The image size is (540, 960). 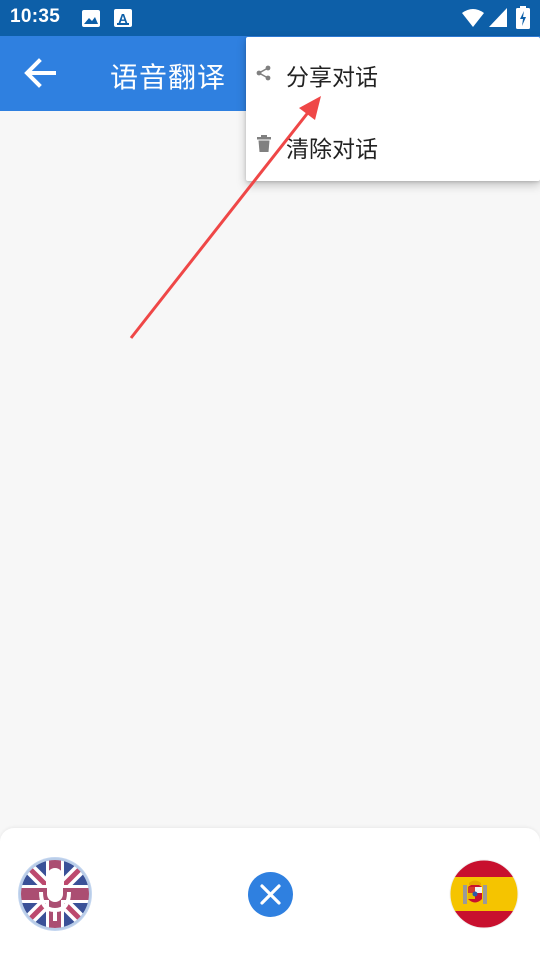 What do you see at coordinates (332, 78) in the screenshot?
I see `menu-item-label: 分享对话` at bounding box center [332, 78].